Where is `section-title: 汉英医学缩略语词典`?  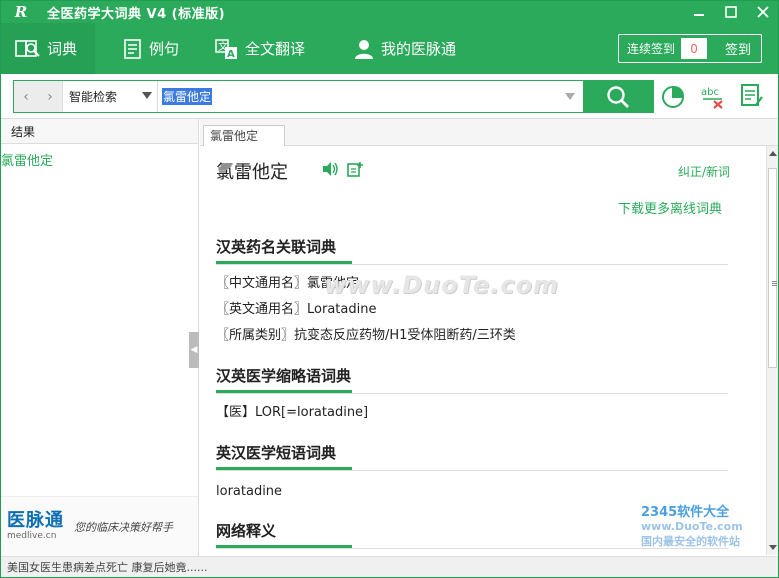 section-title: 汉英医学缩略语词典 is located at coordinates (472, 379).